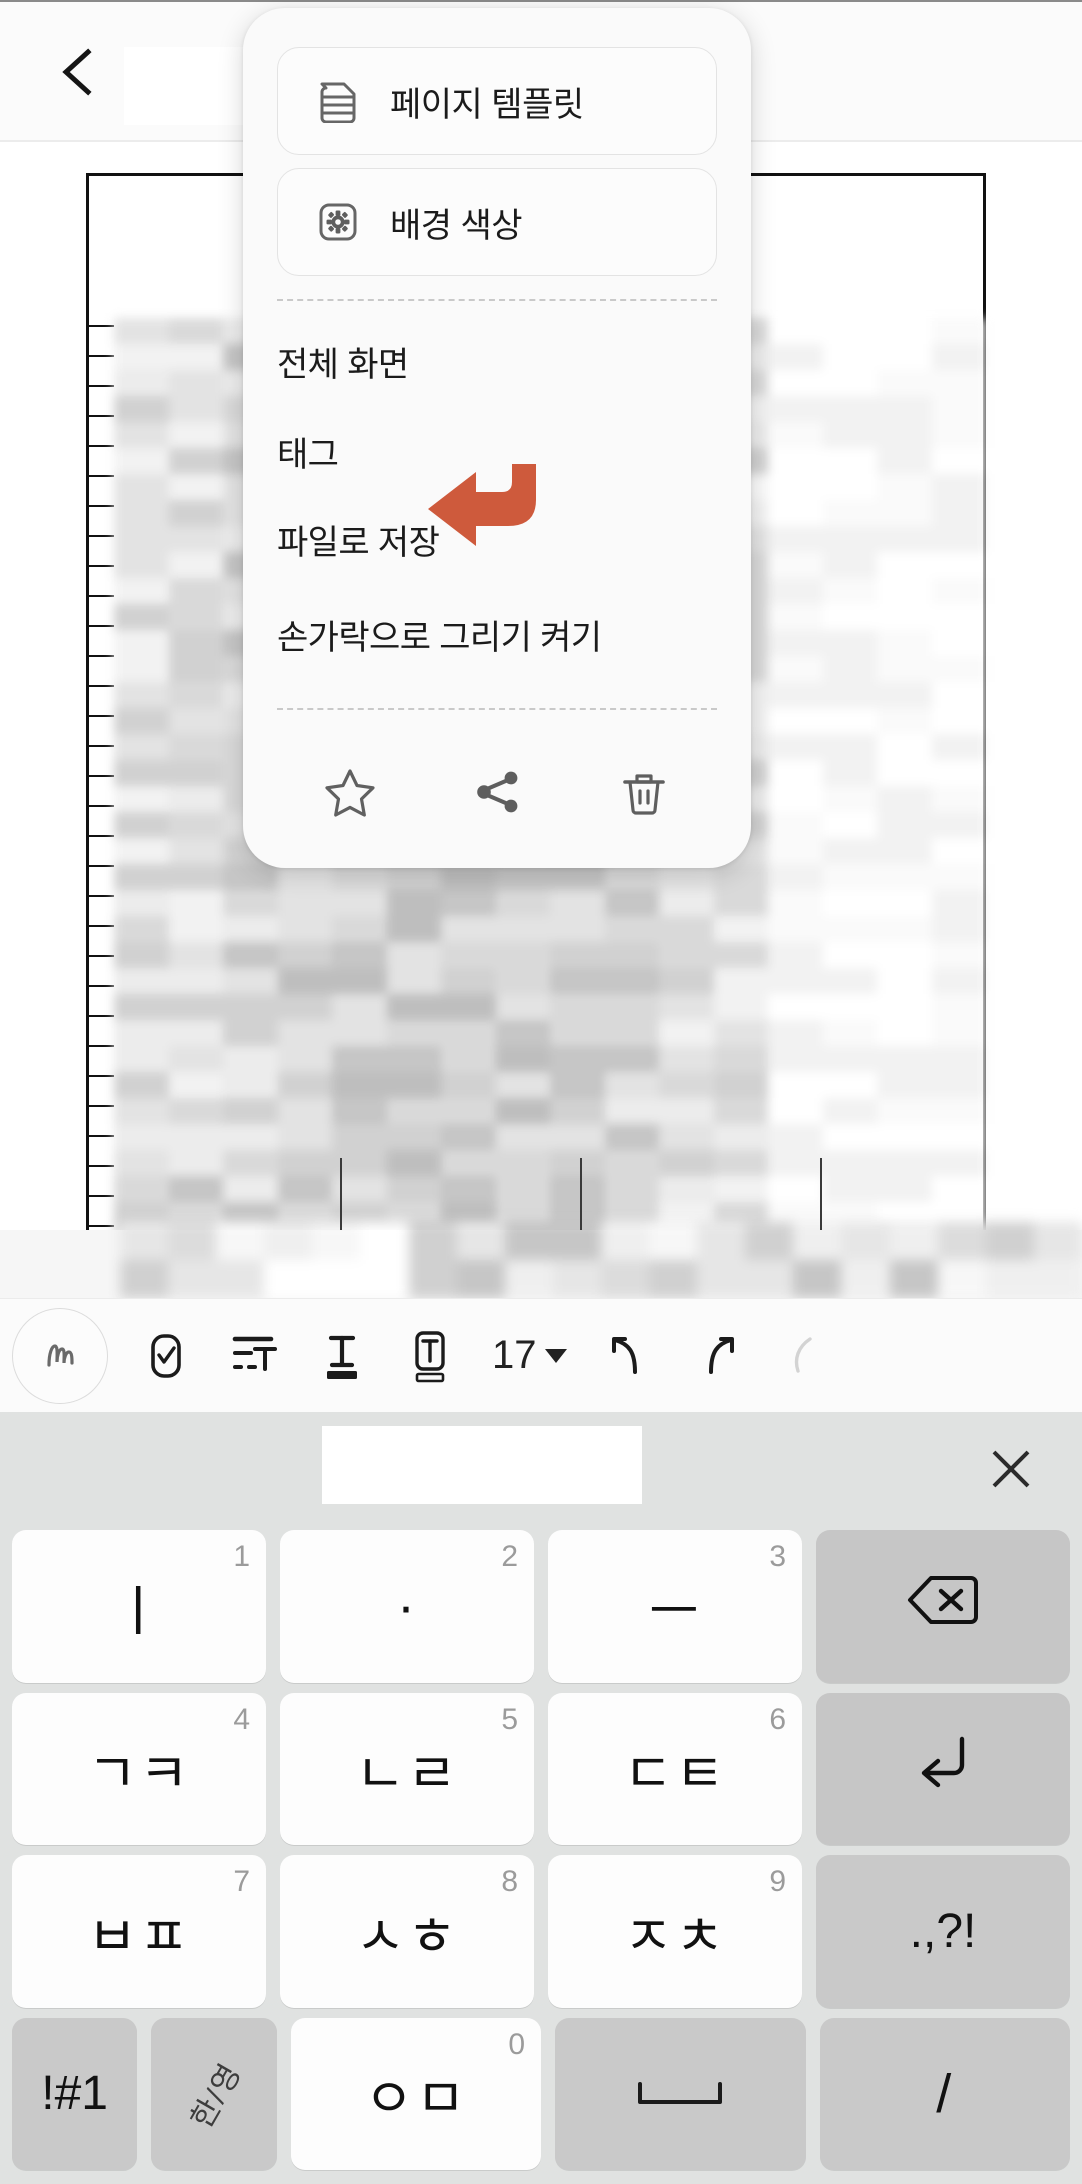  I want to click on close-icon, so click(1011, 1469).